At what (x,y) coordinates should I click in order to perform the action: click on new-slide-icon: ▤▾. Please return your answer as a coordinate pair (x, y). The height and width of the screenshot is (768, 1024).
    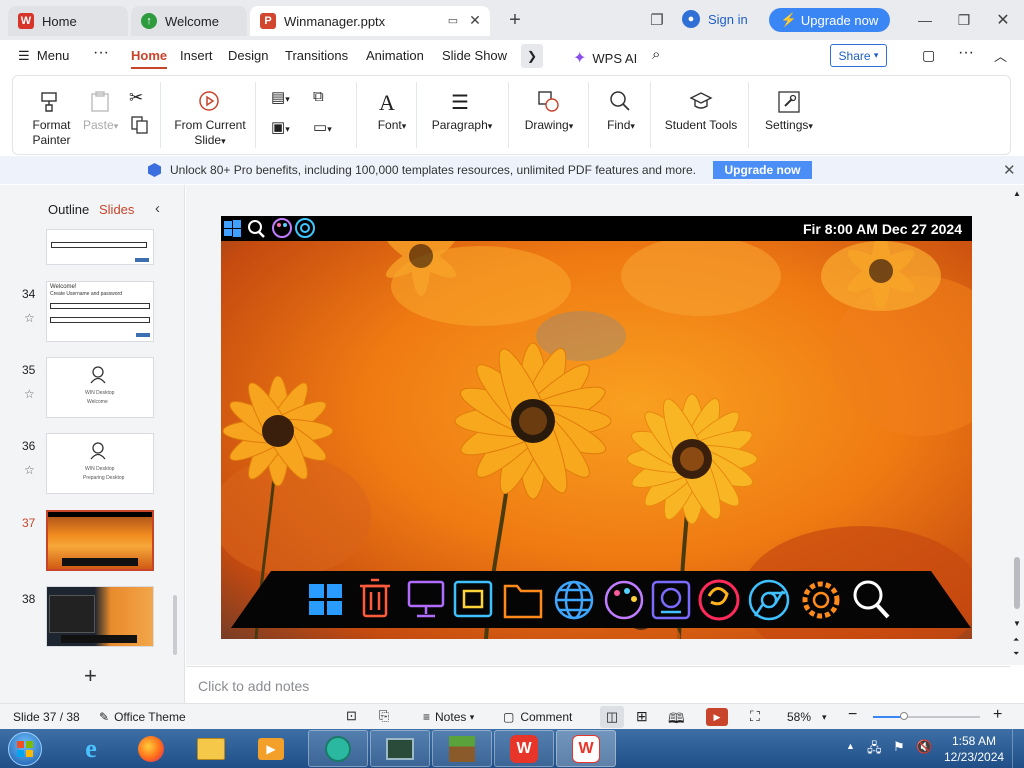
    Looking at the image, I should click on (280, 97).